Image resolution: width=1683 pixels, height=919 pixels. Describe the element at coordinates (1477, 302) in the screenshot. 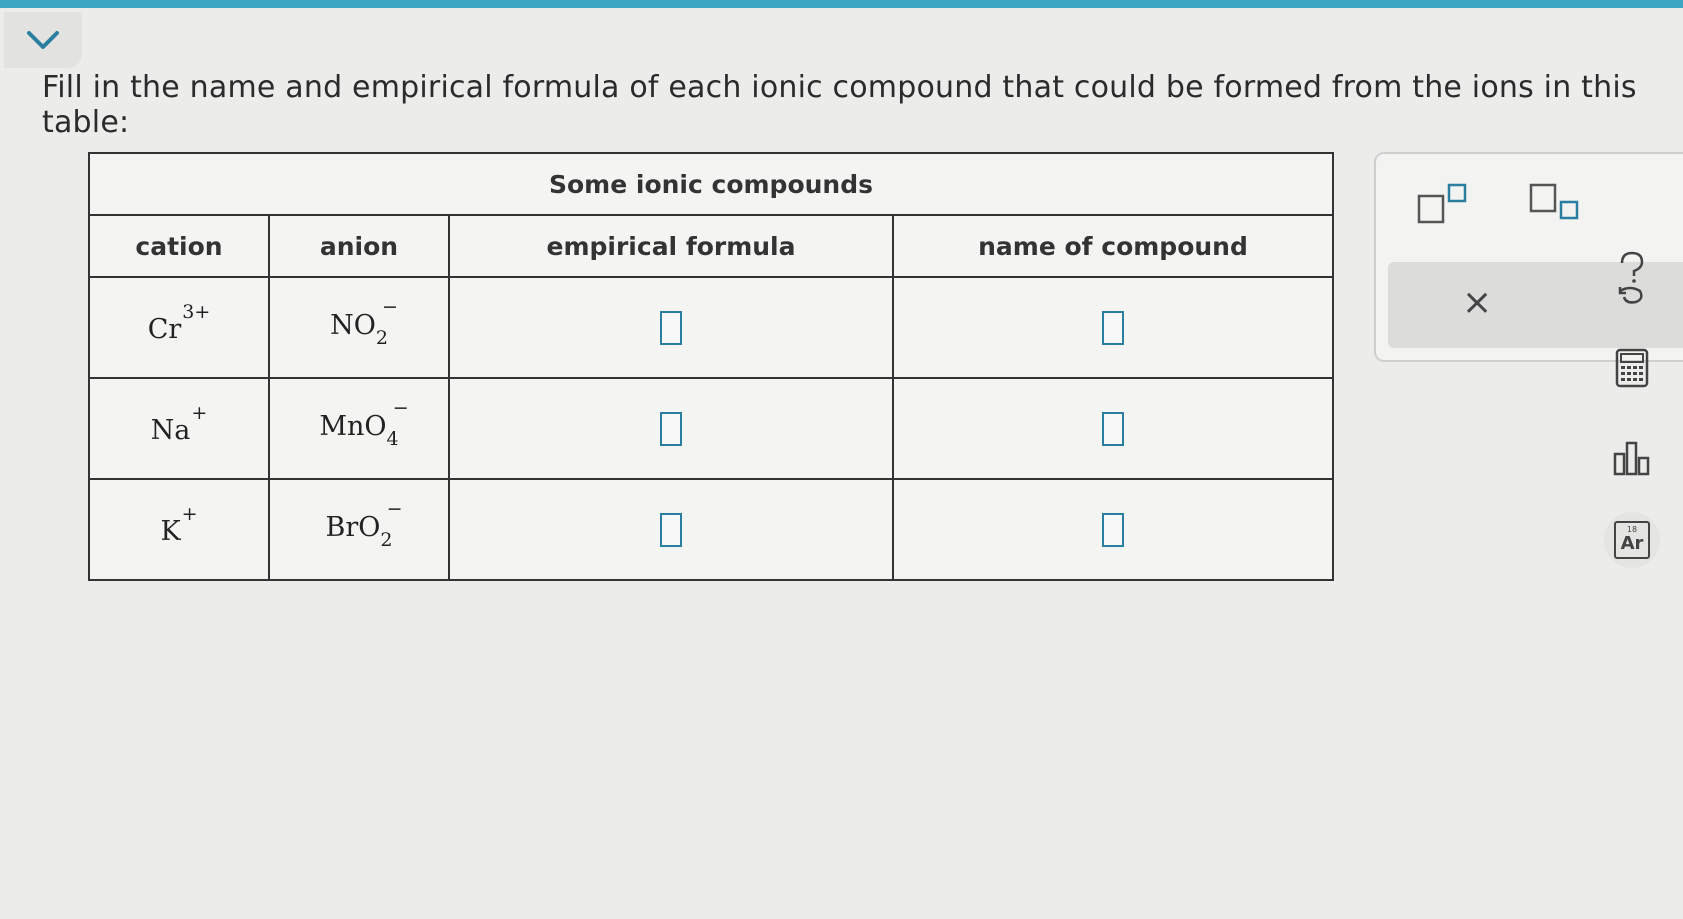

I see `clear-button: ×` at that location.